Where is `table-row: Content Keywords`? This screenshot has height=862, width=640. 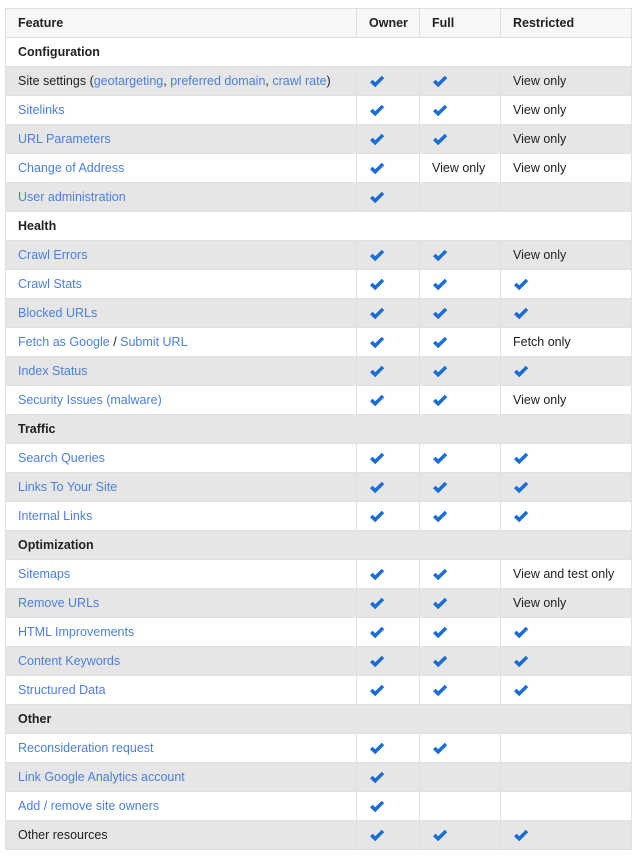
table-row: Content Keywords is located at coordinates (318, 661).